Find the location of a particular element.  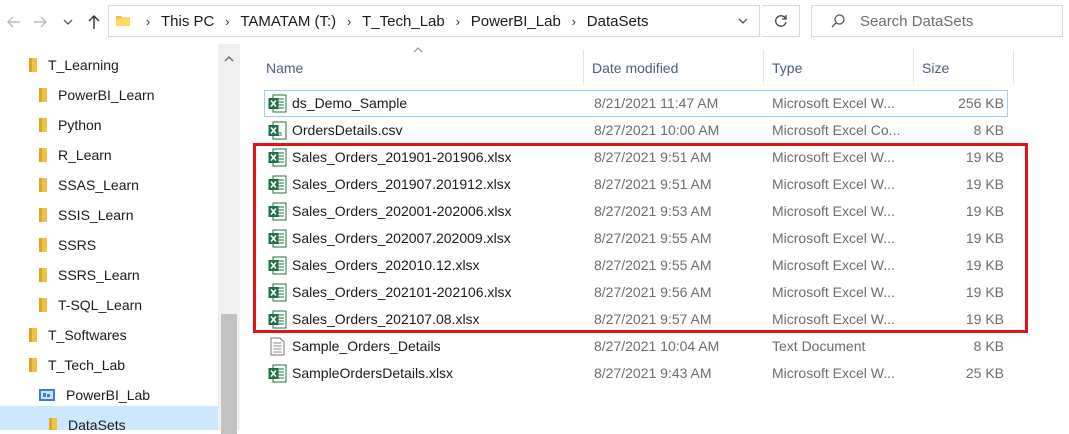

tree-item: SSIS_Learn is located at coordinates (86, 215).